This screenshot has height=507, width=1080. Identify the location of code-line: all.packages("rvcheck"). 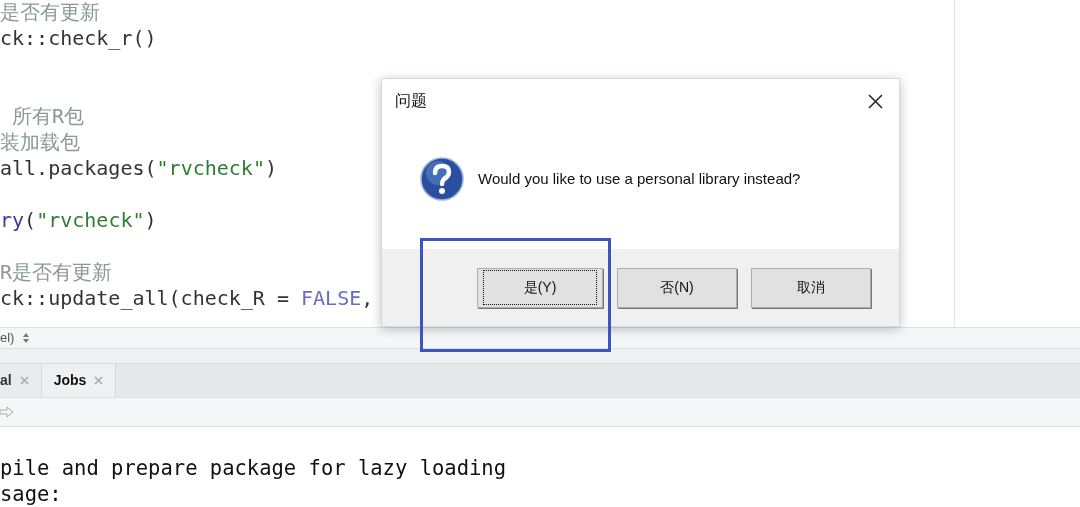
(138, 168).